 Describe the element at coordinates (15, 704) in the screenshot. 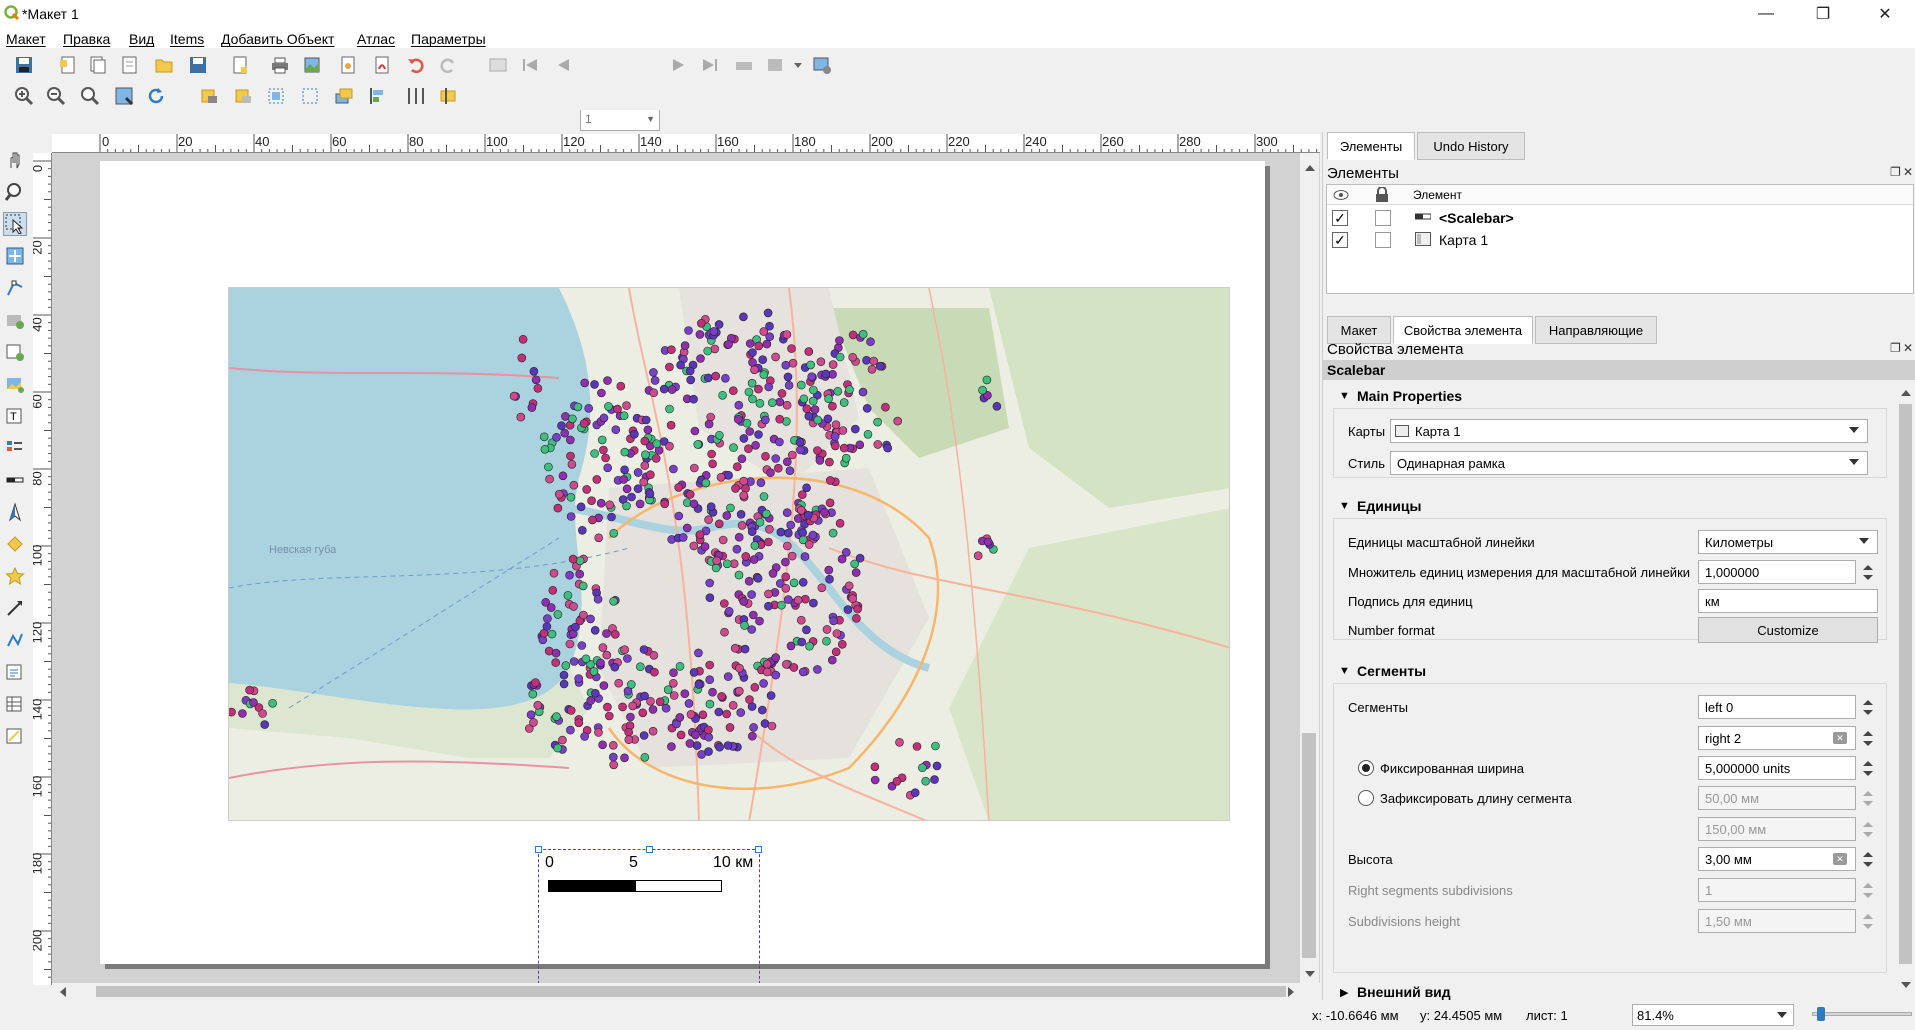

I see `add-attribute-table-icon` at that location.